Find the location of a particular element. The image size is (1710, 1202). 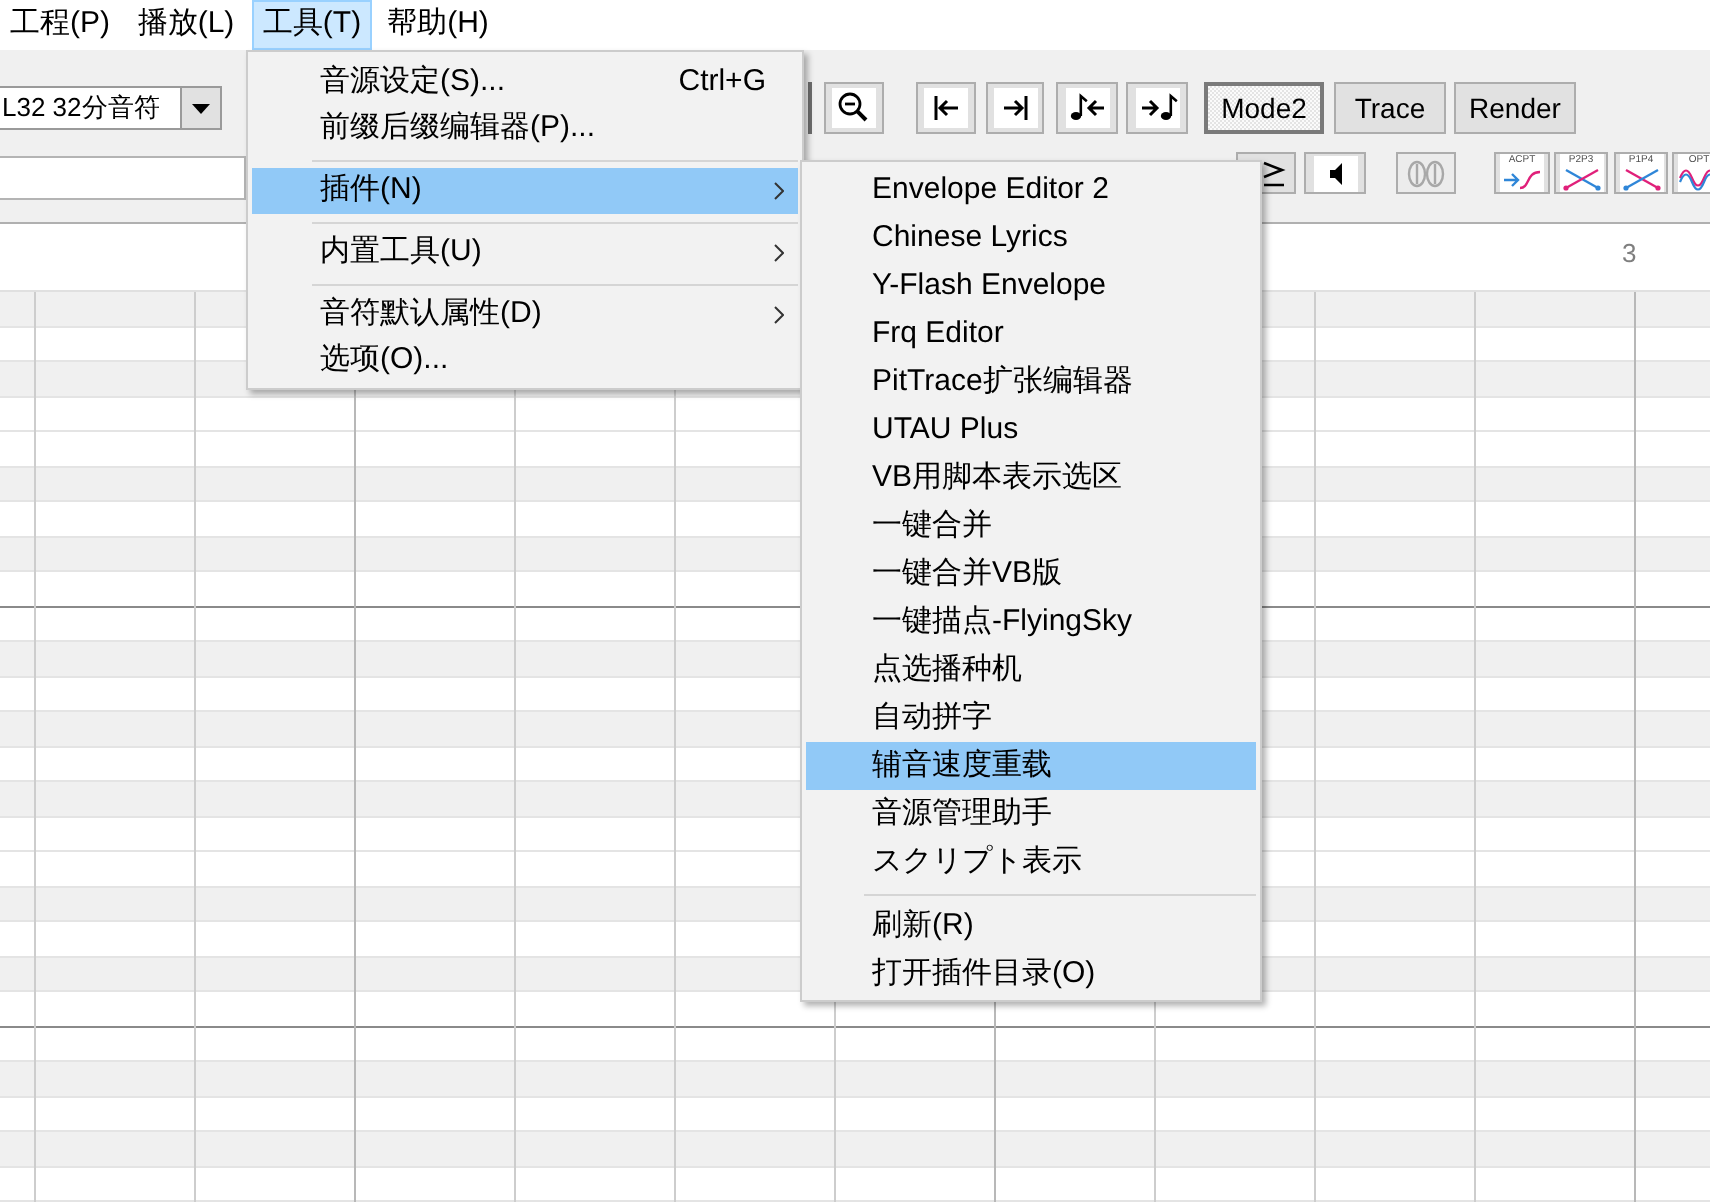

menu-item: 音符默认属性(D) is located at coordinates (525, 315).